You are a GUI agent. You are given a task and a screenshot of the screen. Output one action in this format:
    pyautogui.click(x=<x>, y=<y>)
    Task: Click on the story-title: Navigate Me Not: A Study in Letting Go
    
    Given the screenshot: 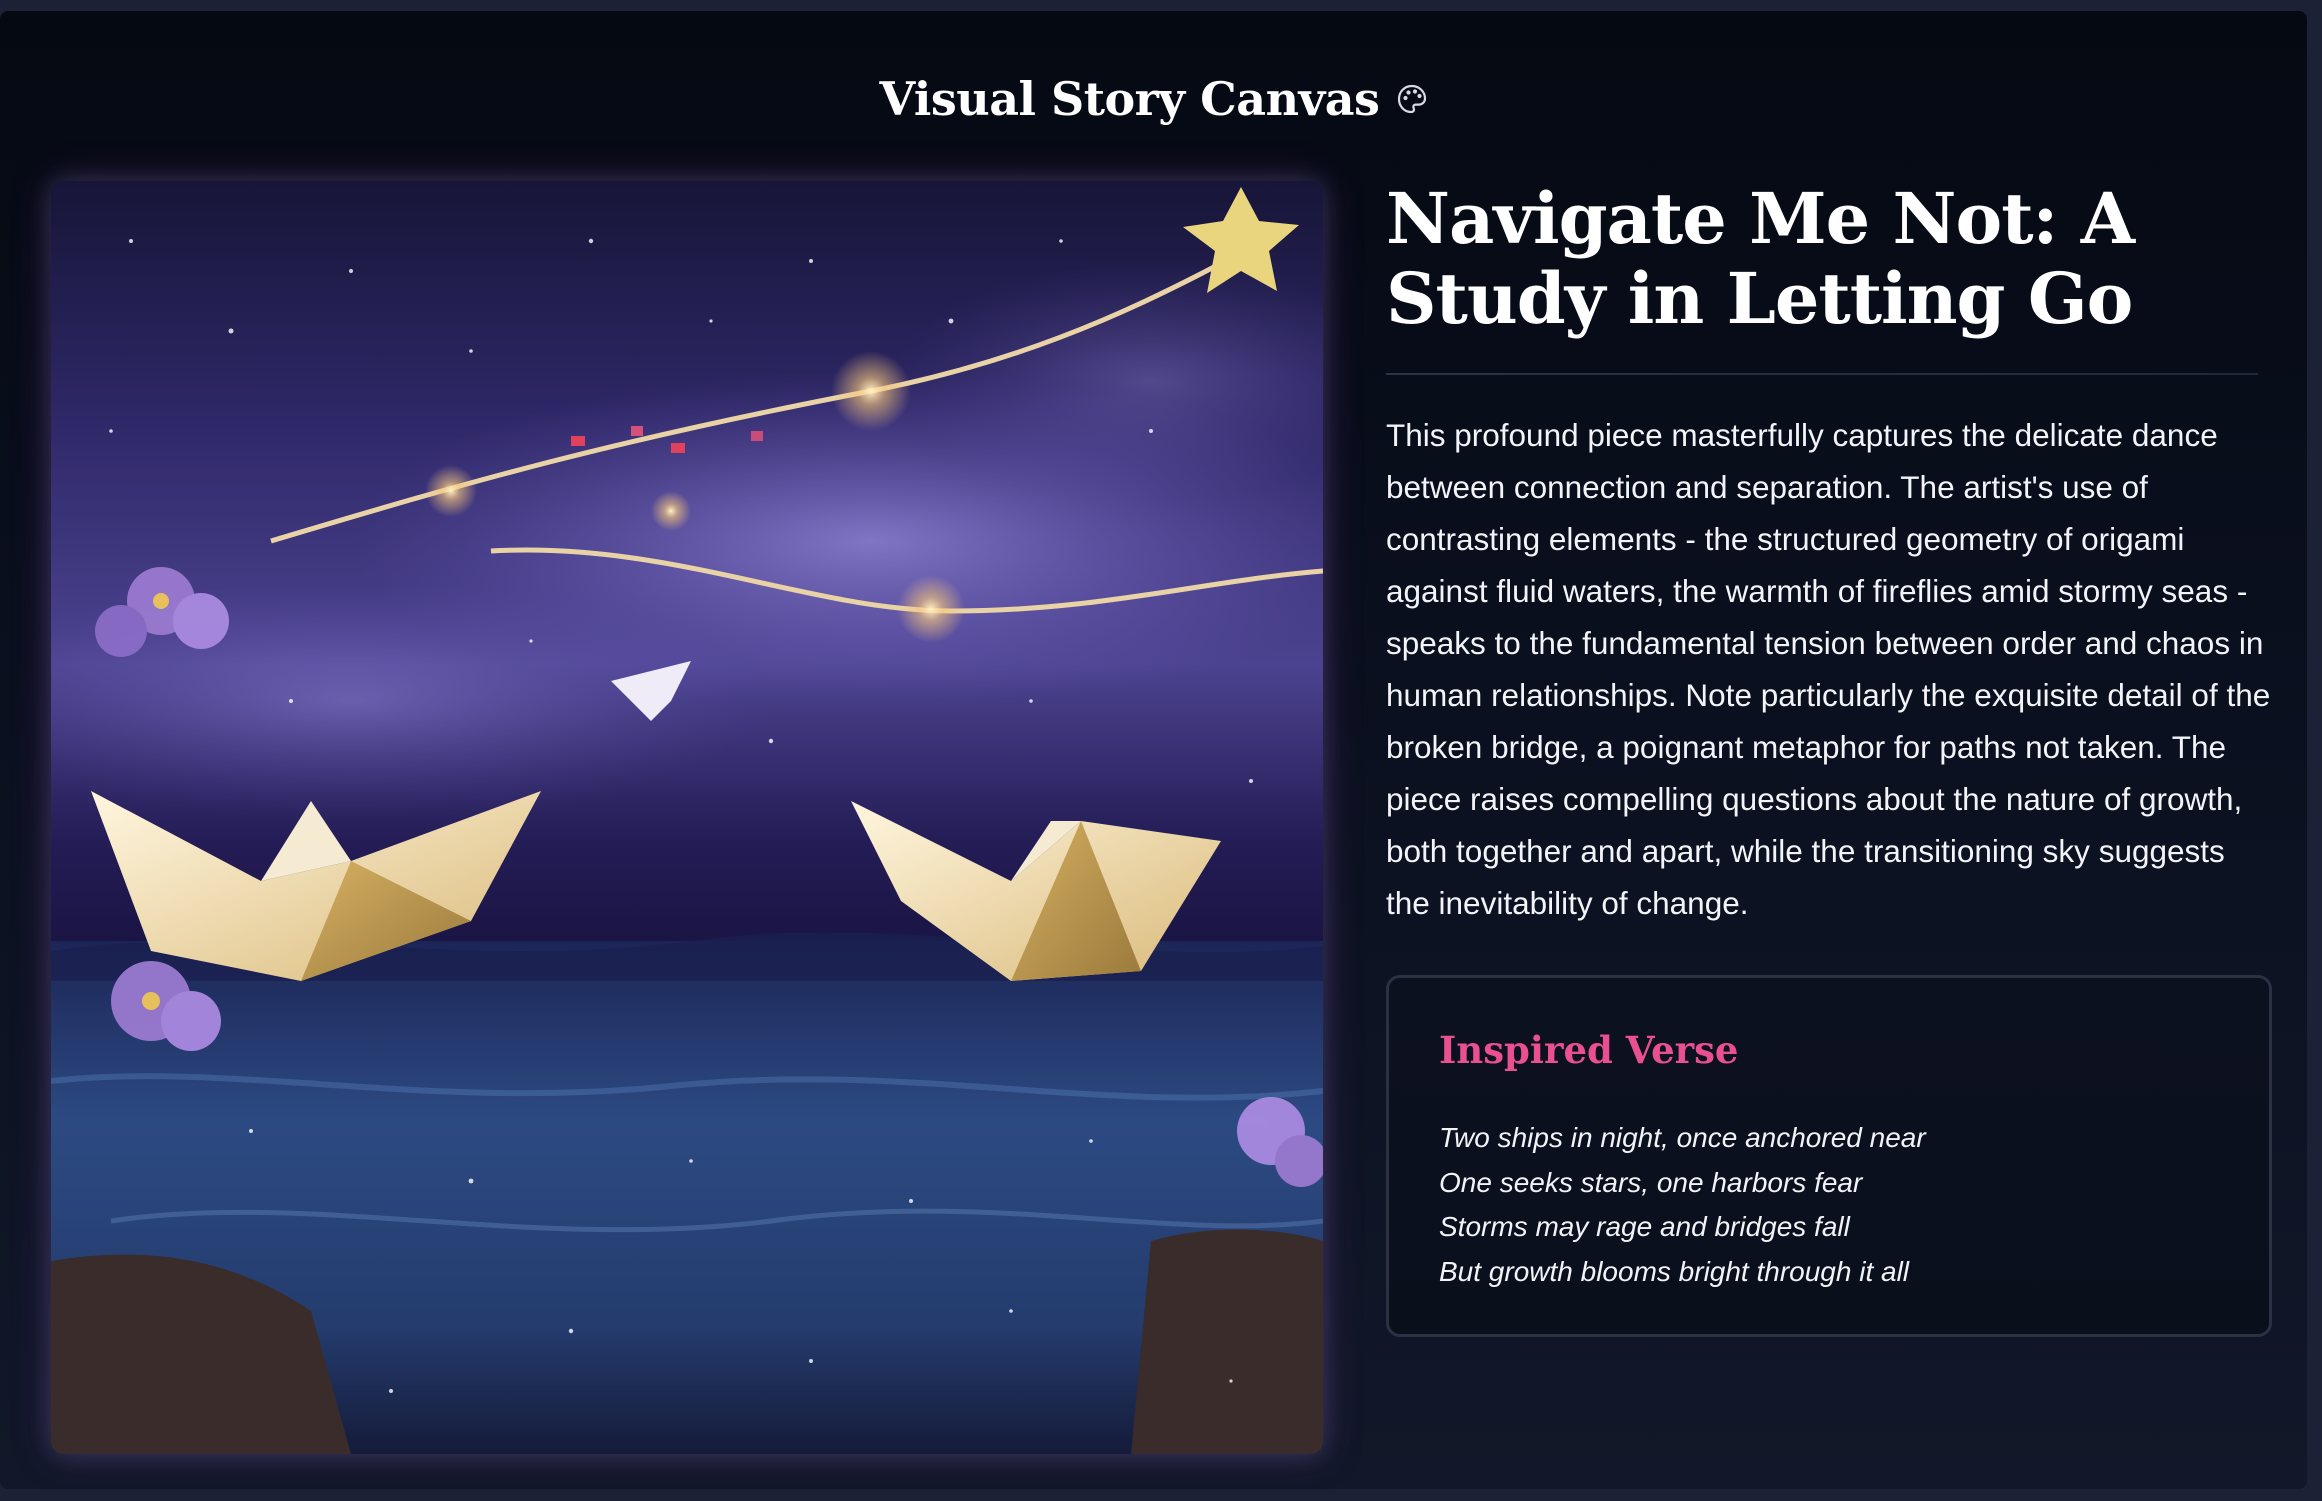 What is the action you would take?
    pyautogui.click(x=1760, y=258)
    